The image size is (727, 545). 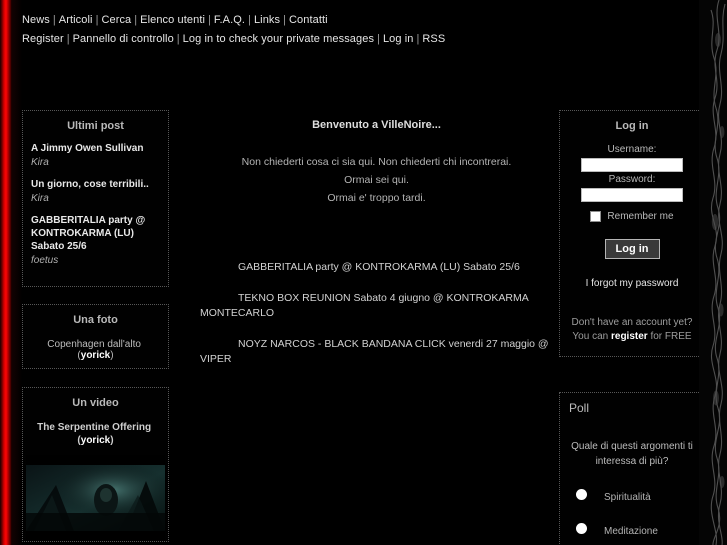 I want to click on video-thumbnail, so click(x=95, y=498).